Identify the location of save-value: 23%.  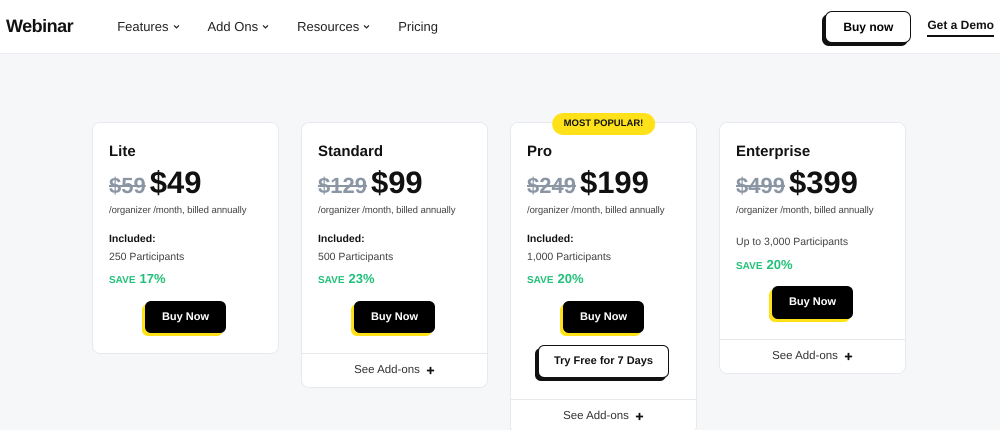
(361, 279).